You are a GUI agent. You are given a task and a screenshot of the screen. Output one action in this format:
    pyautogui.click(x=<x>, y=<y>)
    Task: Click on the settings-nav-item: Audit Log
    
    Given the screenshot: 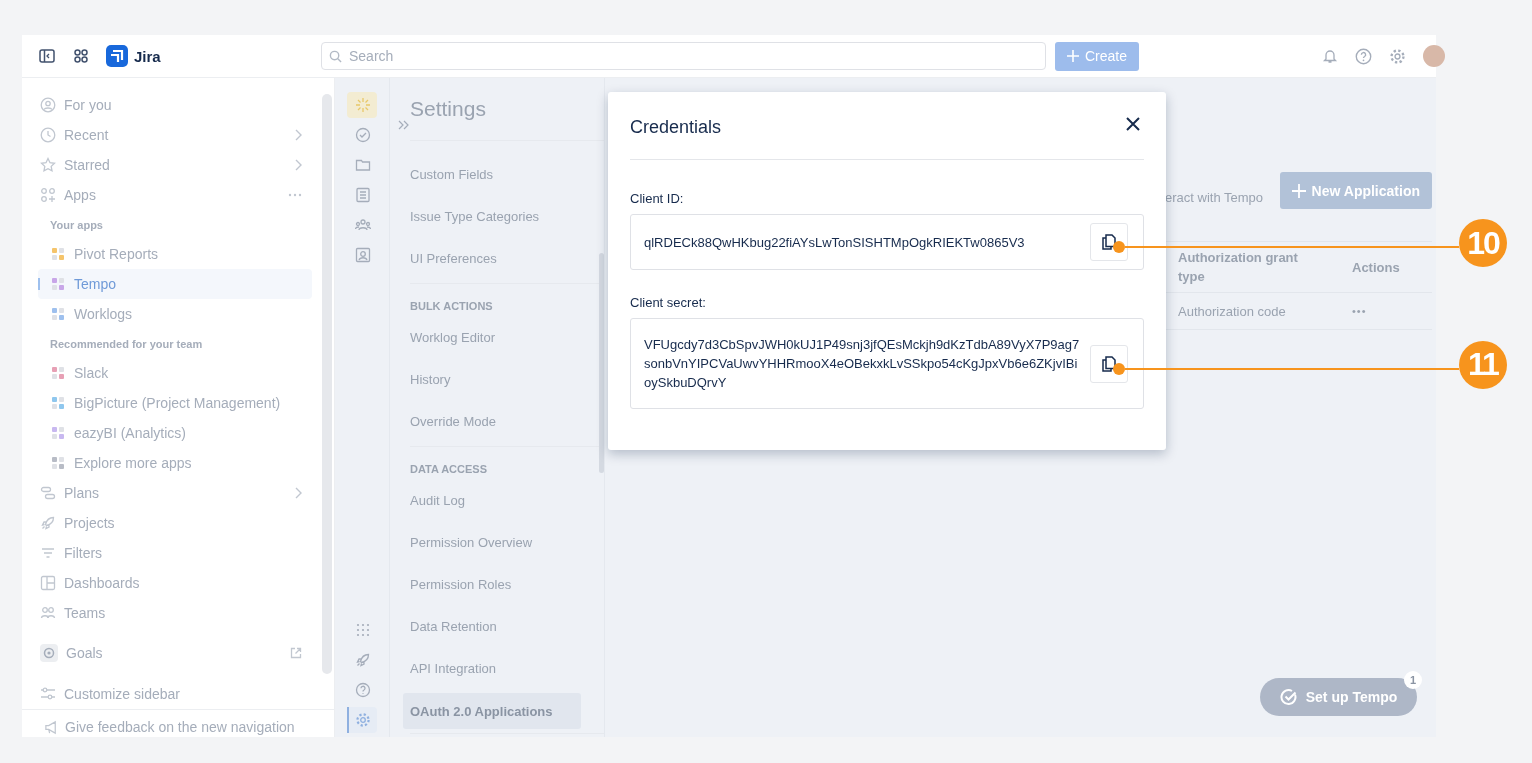 What is the action you would take?
    pyautogui.click(x=492, y=500)
    